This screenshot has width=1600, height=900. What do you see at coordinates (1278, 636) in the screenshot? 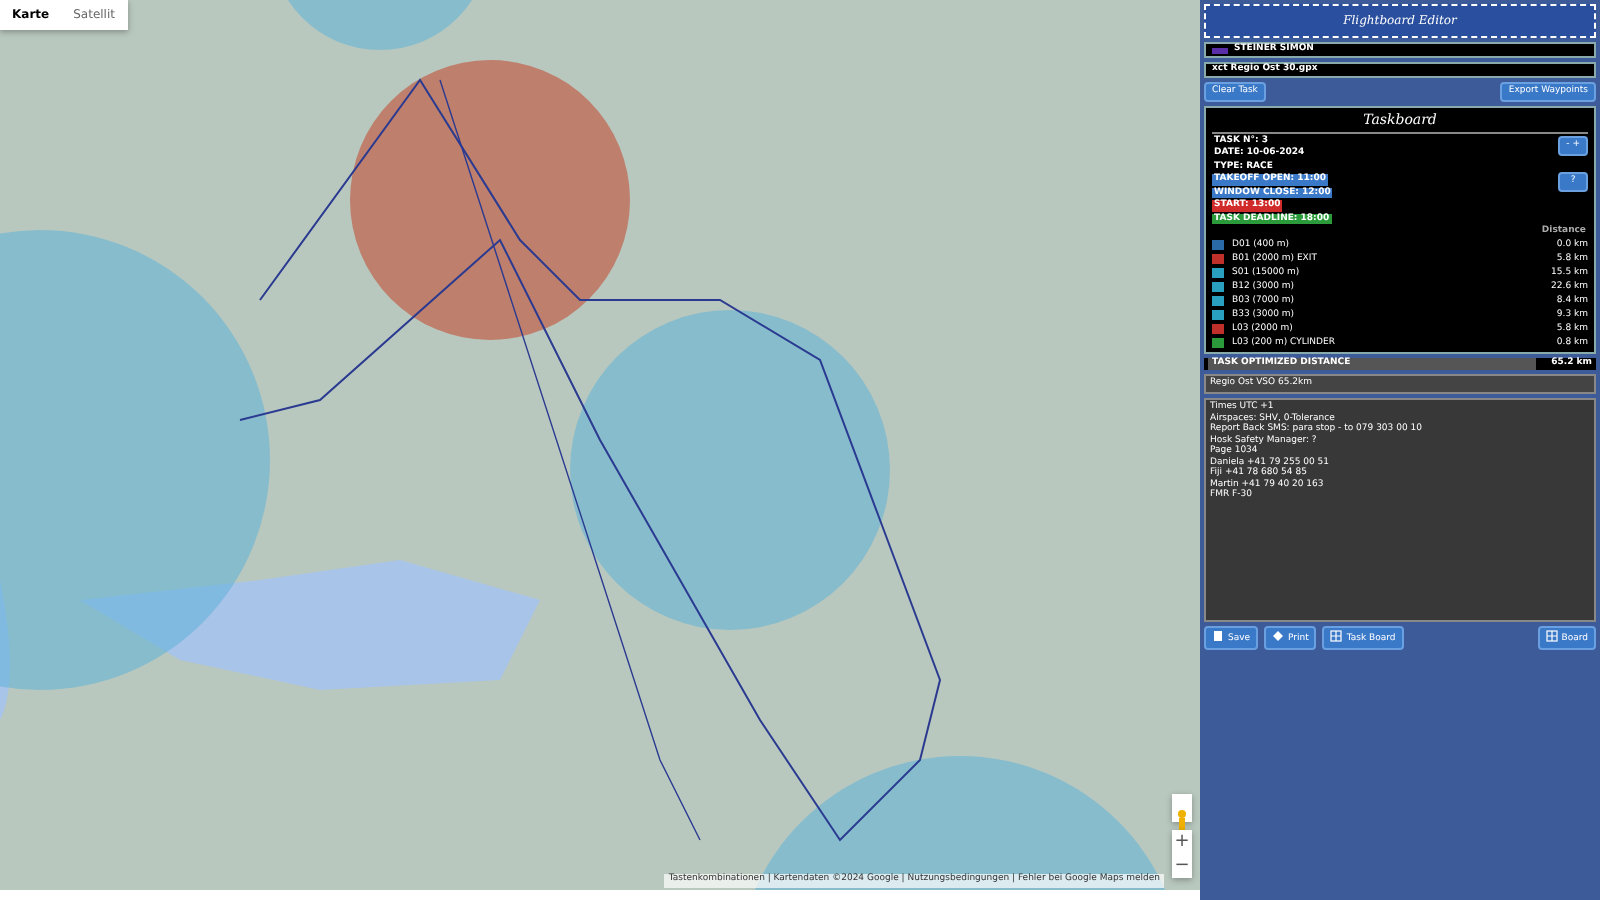
I see `diamond-icon` at bounding box center [1278, 636].